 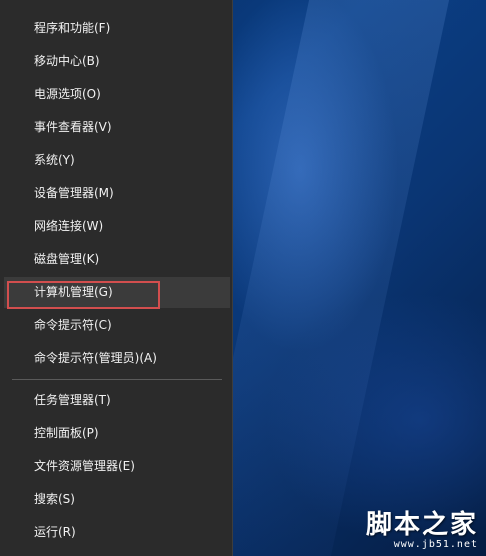 I want to click on menu-item-mobility-center: 移动中心(B), so click(x=117, y=61).